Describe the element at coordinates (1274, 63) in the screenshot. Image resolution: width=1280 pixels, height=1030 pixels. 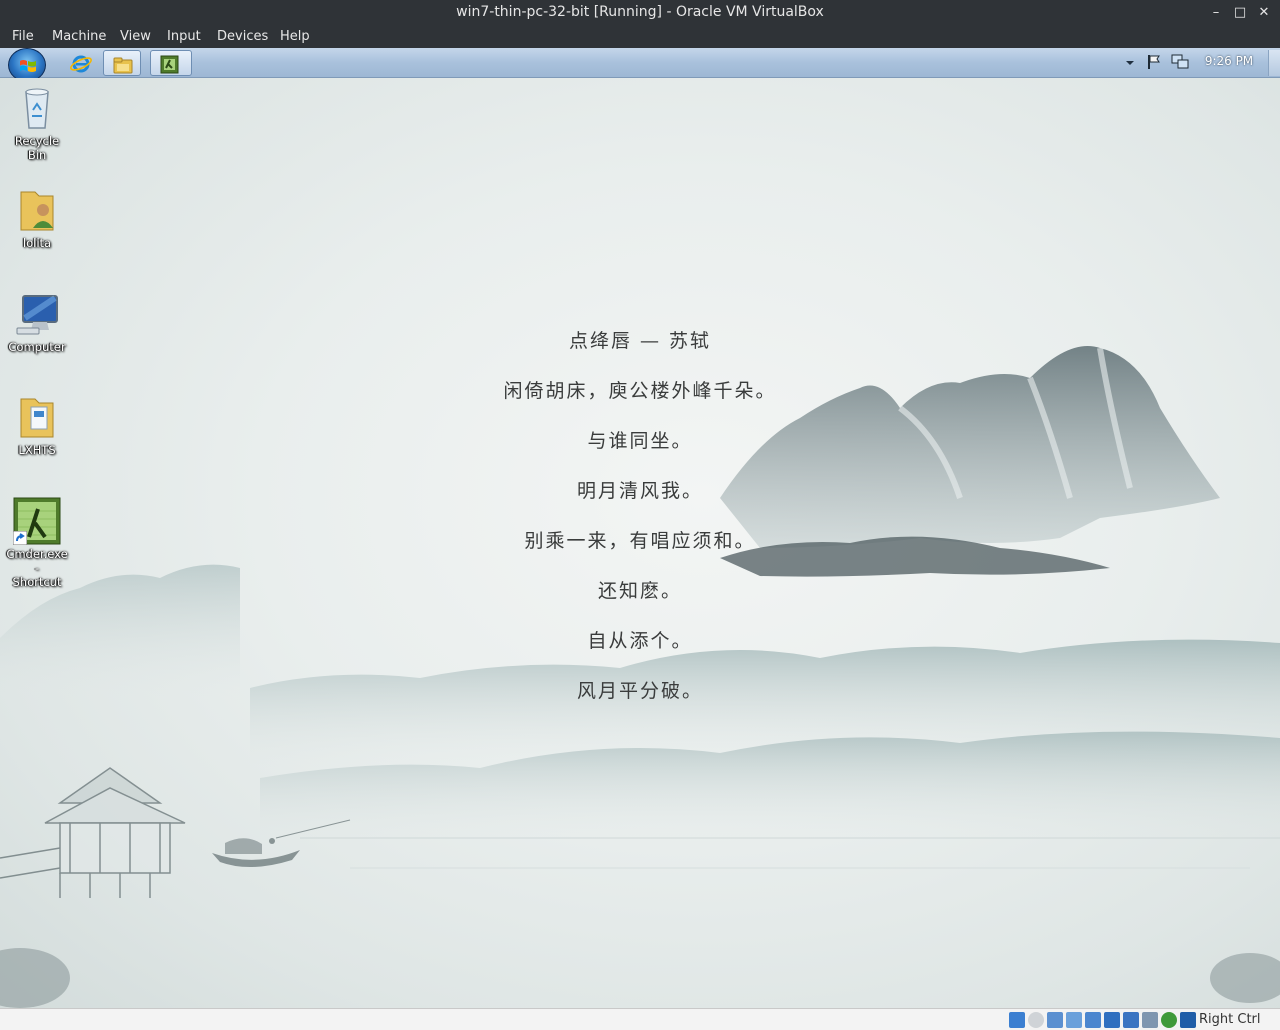
I see `show-desktop-button` at that location.